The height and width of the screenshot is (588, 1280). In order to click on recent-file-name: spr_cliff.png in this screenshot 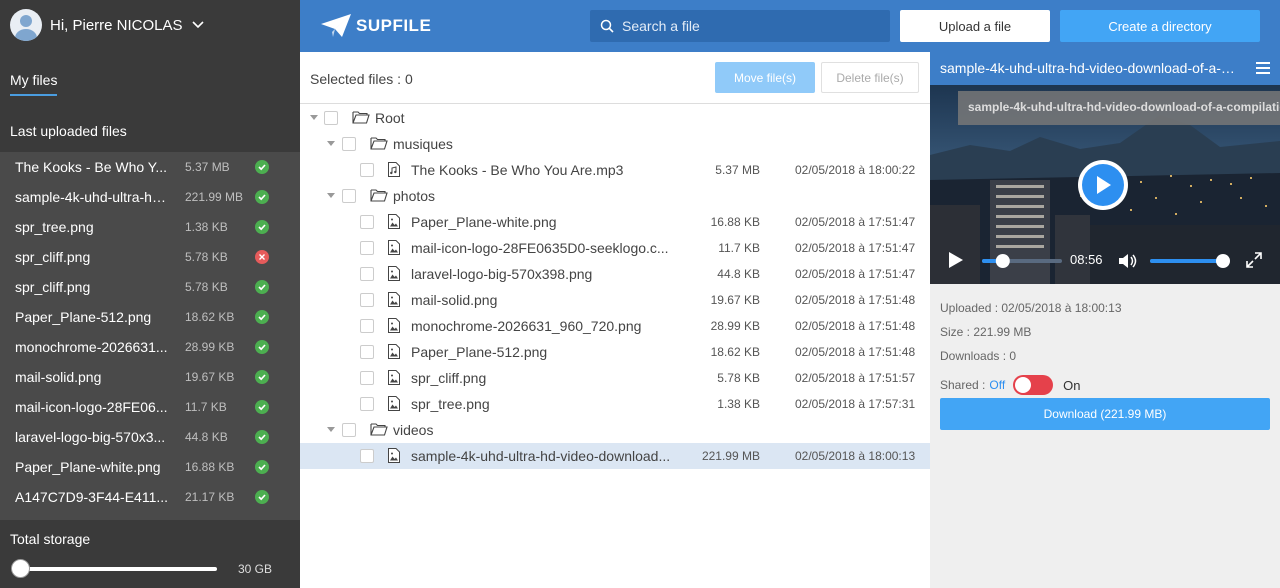, I will do `click(53, 257)`.